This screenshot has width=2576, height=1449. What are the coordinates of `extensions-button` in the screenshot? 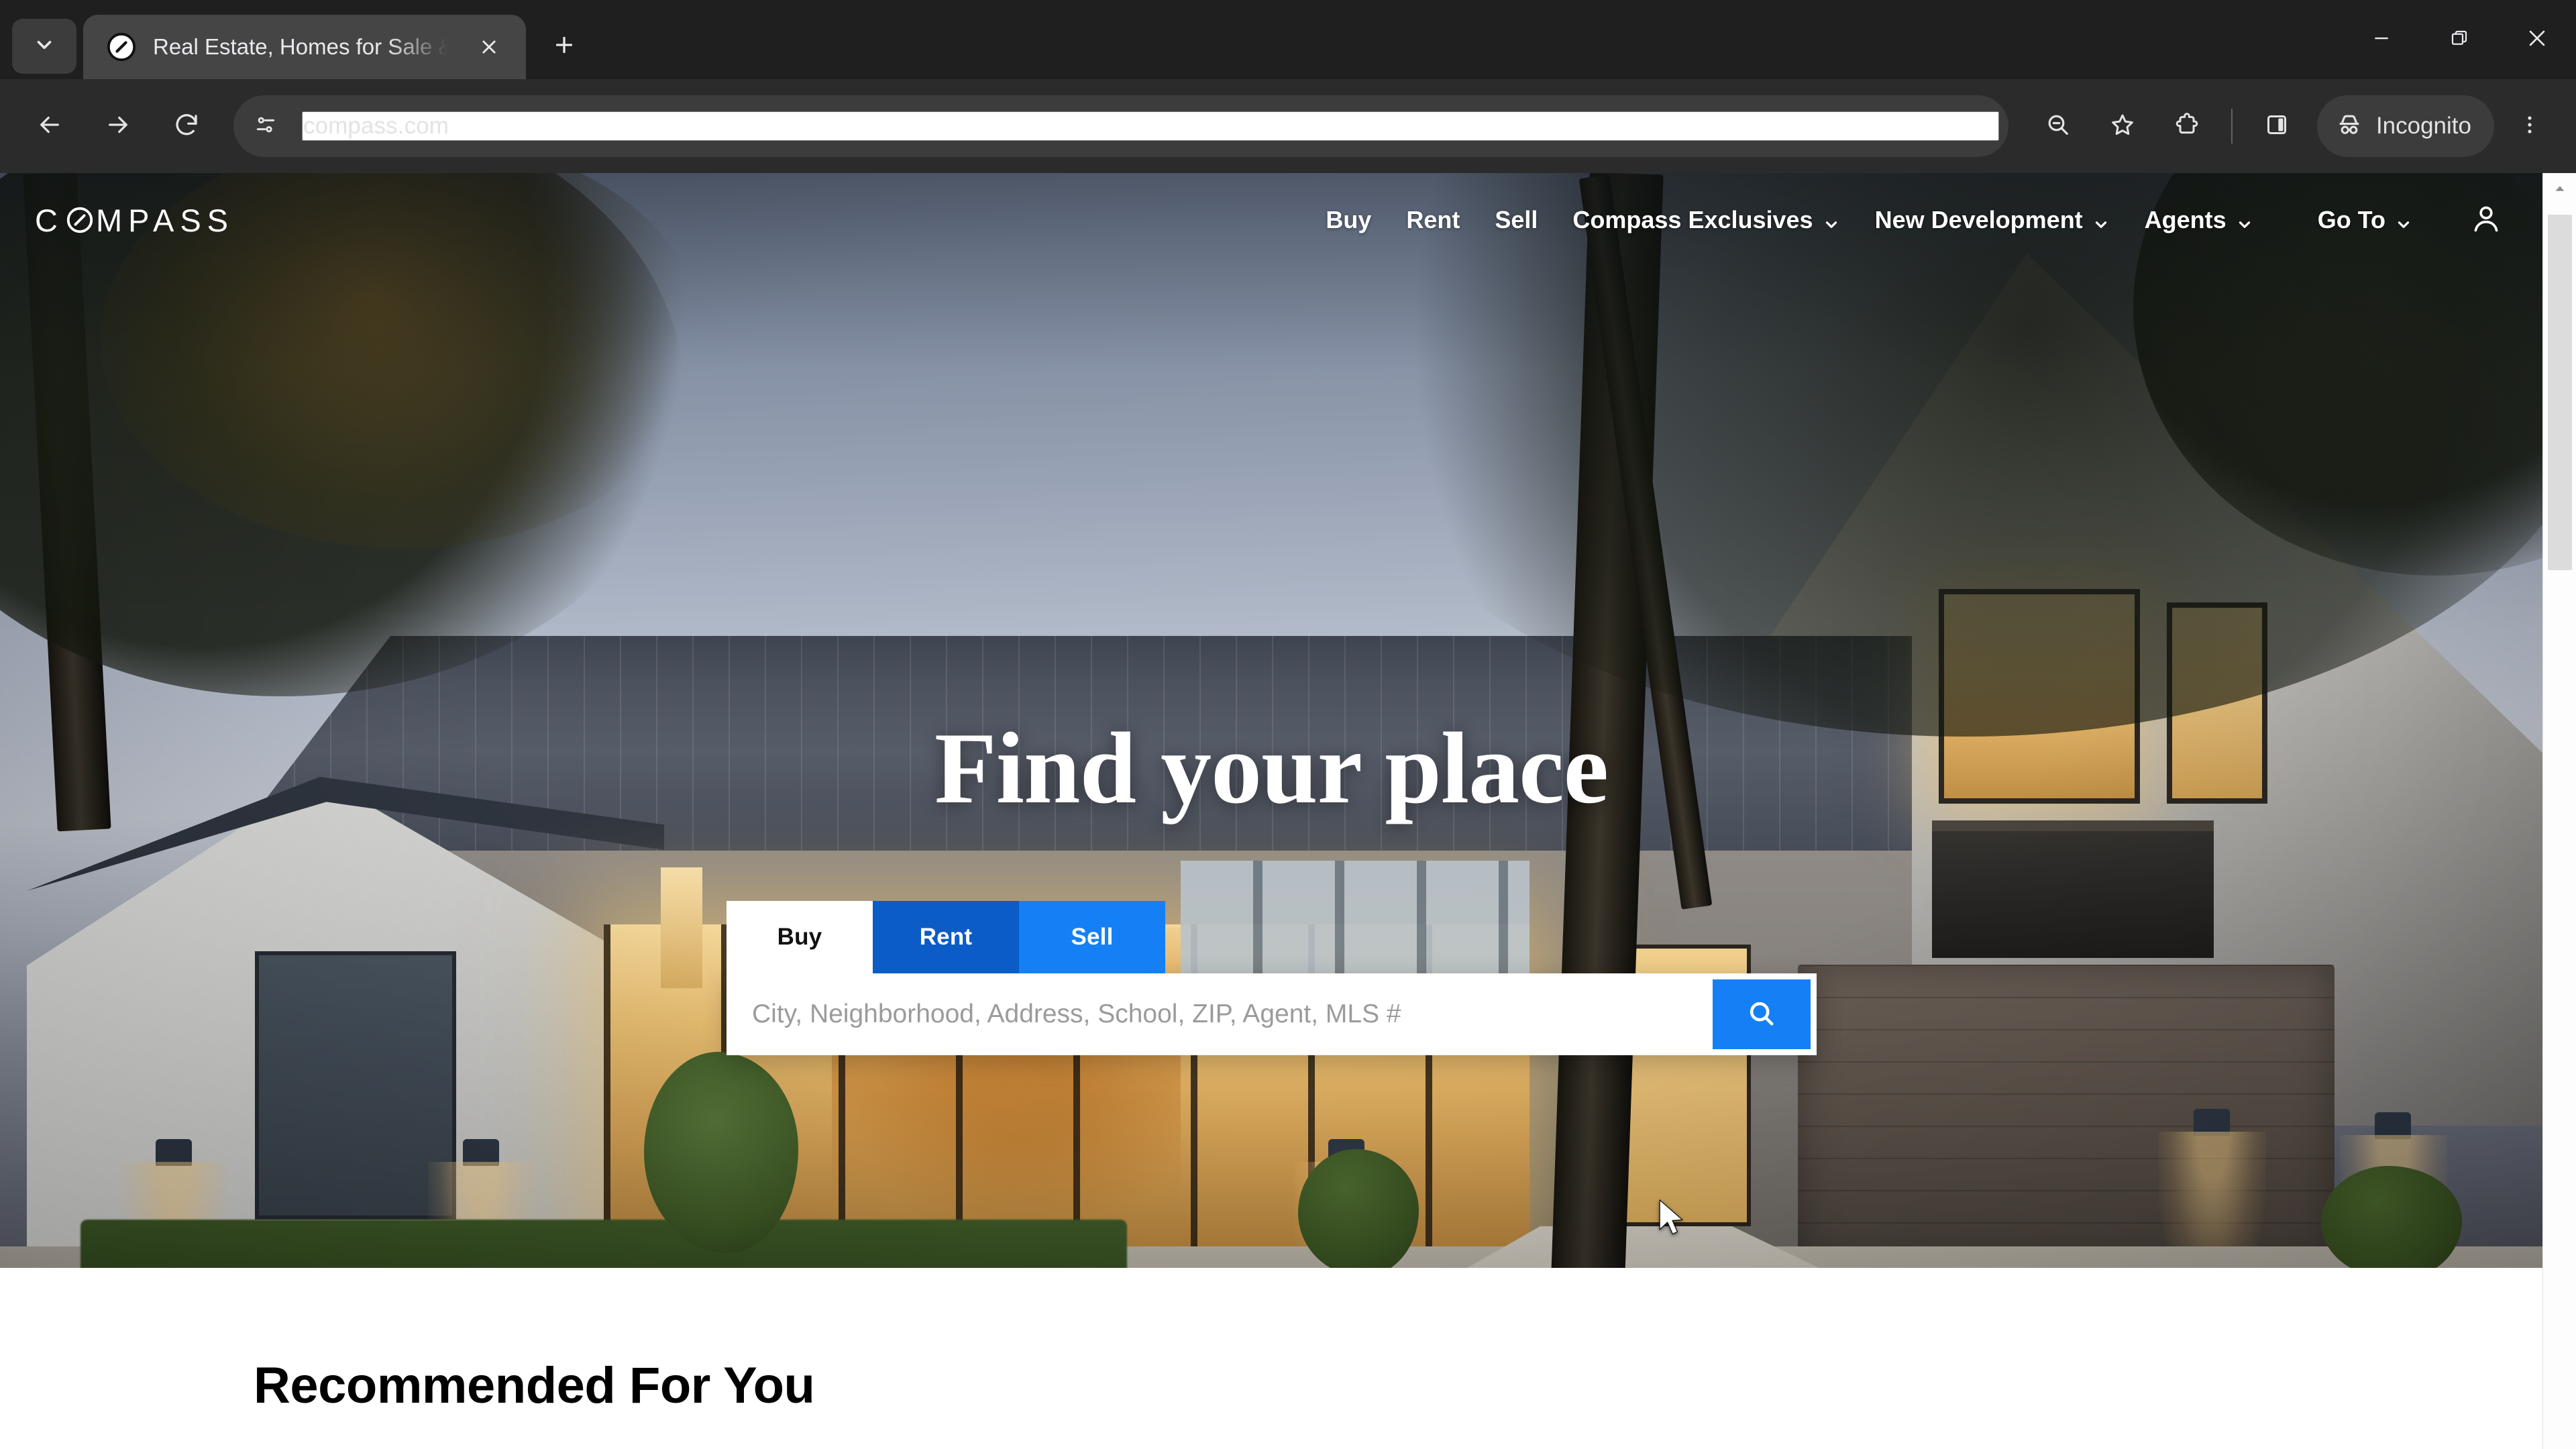 It's located at (2187, 126).